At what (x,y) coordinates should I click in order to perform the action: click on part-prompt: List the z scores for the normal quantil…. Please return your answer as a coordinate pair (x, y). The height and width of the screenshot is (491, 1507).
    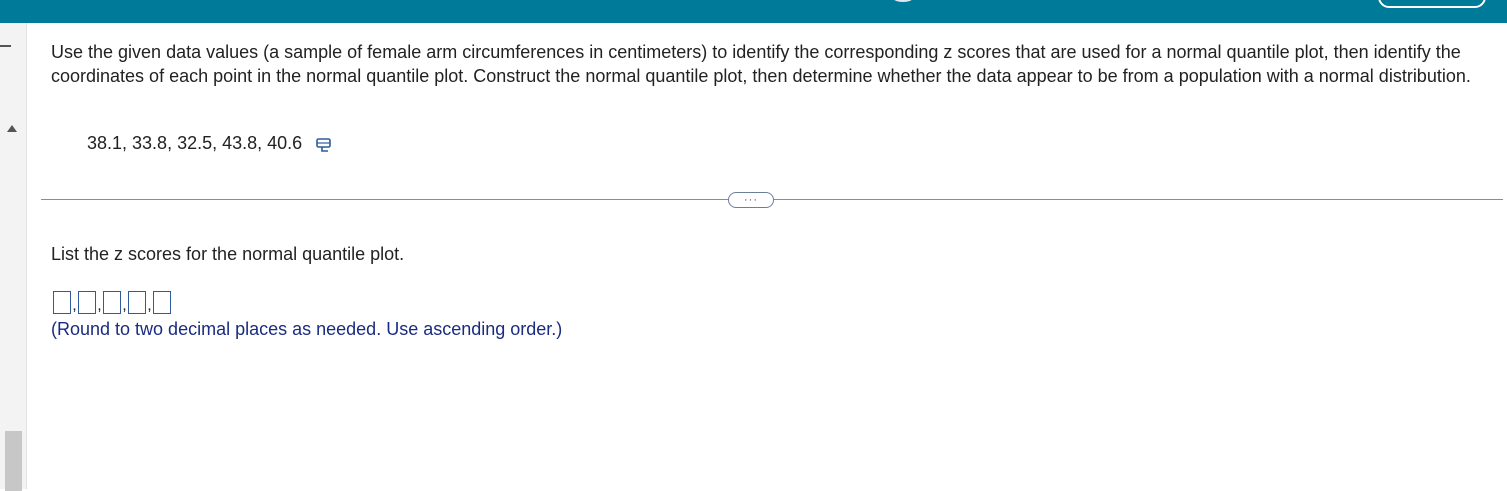
    Looking at the image, I should click on (228, 254).